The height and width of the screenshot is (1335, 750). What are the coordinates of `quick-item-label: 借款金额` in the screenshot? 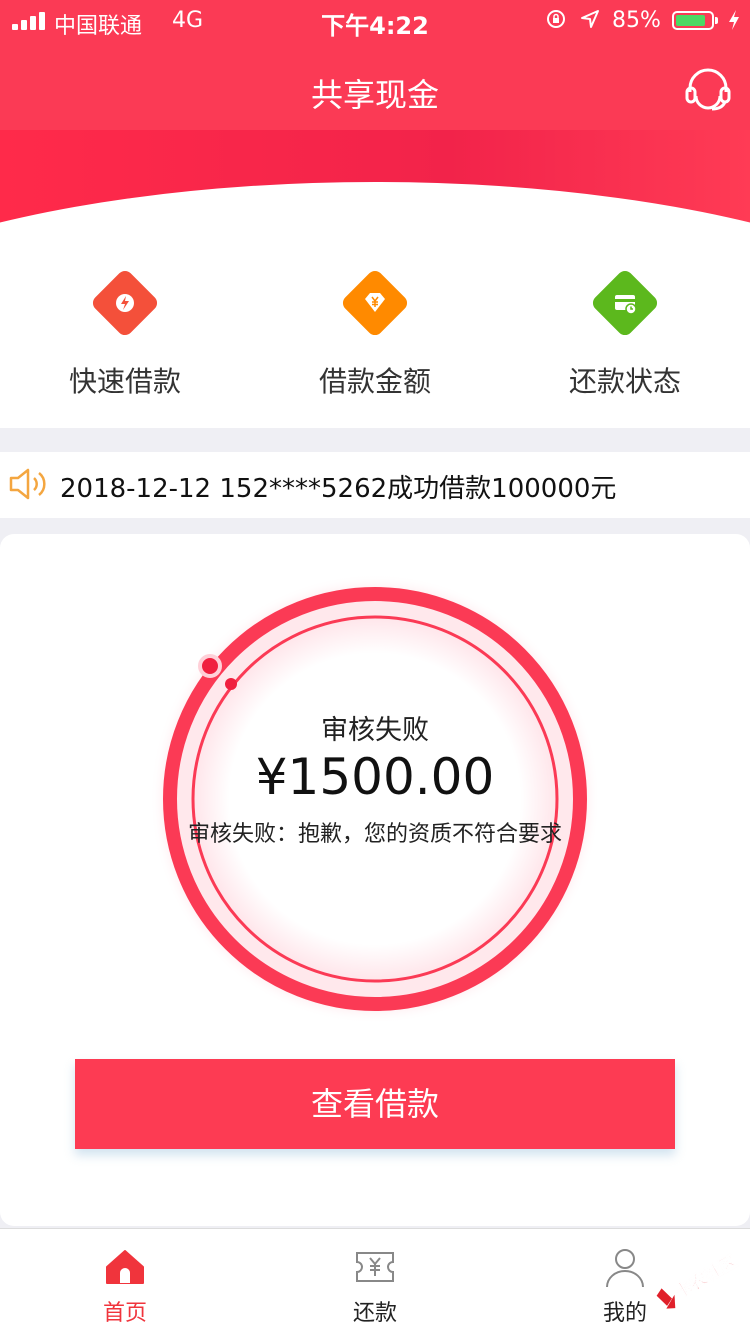 It's located at (374, 381).